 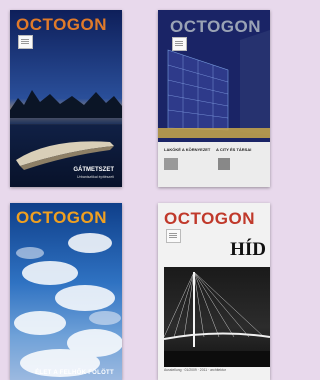 What do you see at coordinates (95, 177) in the screenshot?
I see `cover-1-subtitle: Urbanisztikai építészeti` at bounding box center [95, 177].